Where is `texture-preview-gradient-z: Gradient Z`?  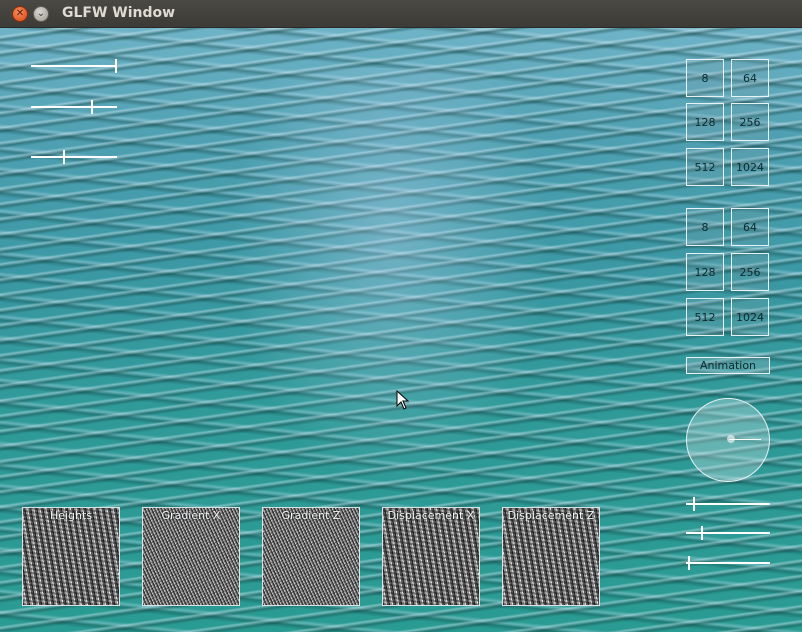 texture-preview-gradient-z: Gradient Z is located at coordinates (311, 556).